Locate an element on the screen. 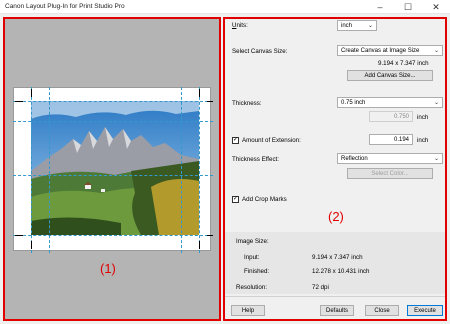  crop-marks-checkbox: ✓ is located at coordinates (235, 199).